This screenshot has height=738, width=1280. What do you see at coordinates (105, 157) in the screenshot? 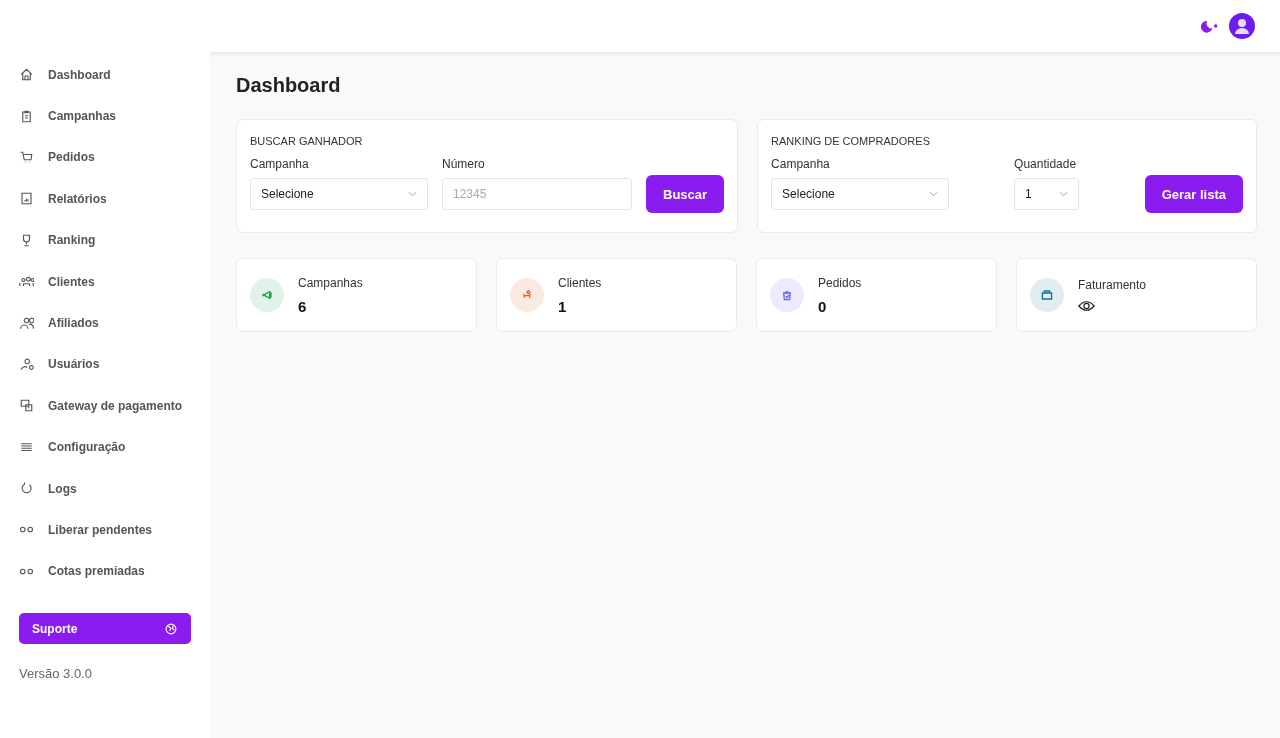
I see `sidebar-item: Pedidos` at bounding box center [105, 157].